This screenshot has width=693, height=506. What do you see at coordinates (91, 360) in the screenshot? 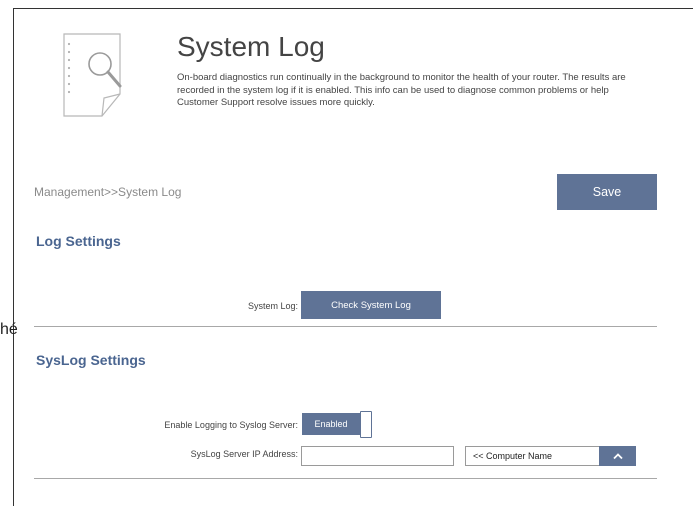
I see `syslog-settings-title: SysLog Settings` at bounding box center [91, 360].